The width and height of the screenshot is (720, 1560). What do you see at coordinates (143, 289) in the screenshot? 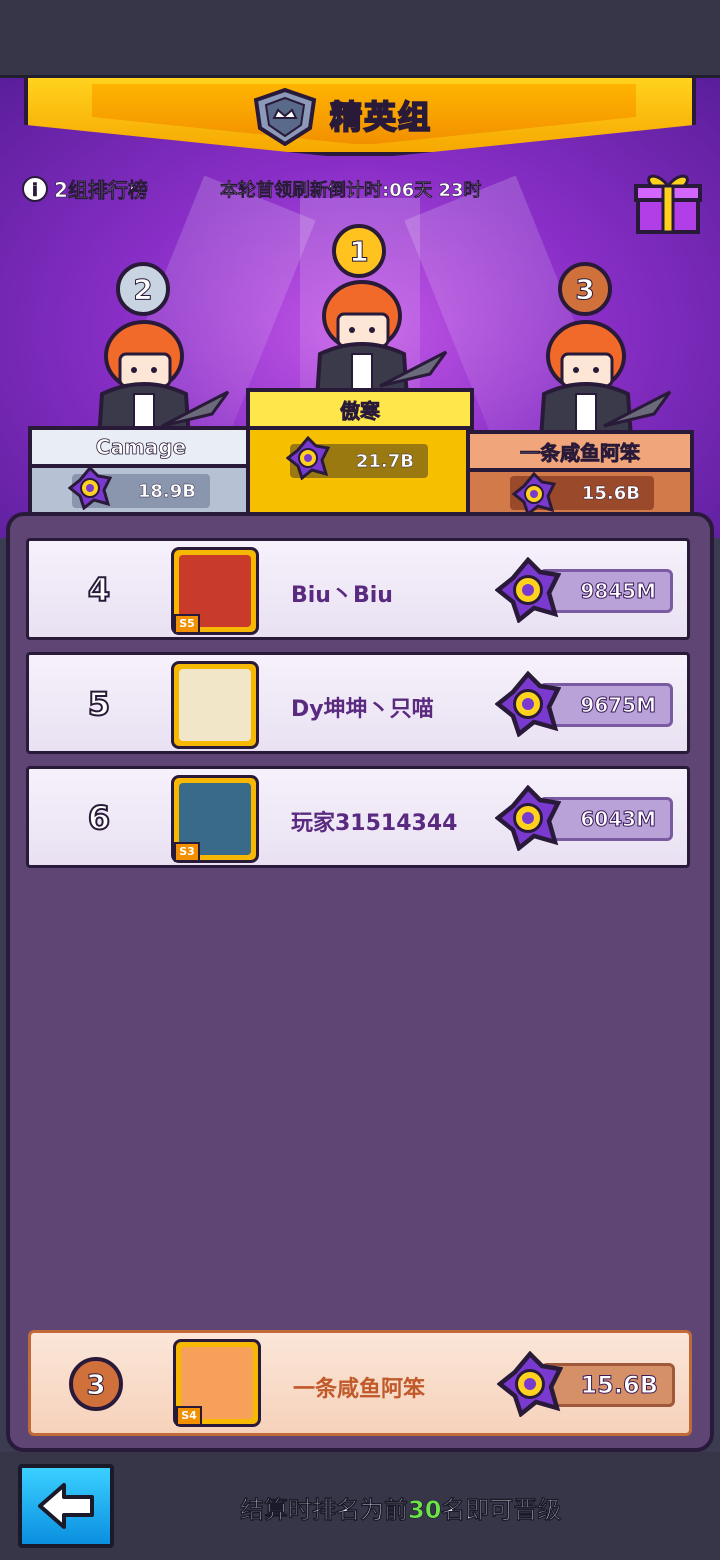
I see `rank-2-medal: 2` at bounding box center [143, 289].